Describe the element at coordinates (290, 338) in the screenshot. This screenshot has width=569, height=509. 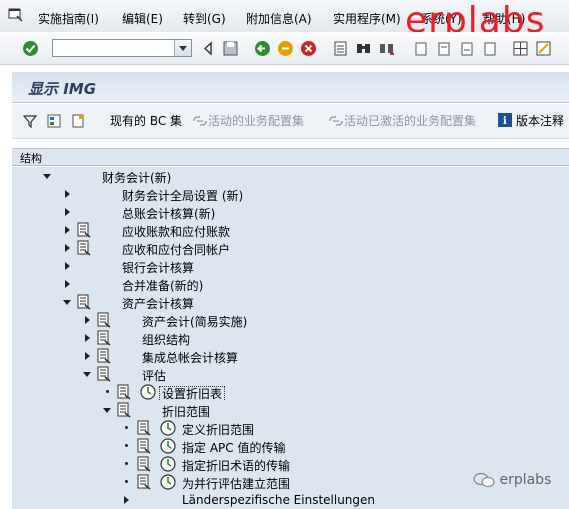
I see `tree-row: 组织结构` at that location.